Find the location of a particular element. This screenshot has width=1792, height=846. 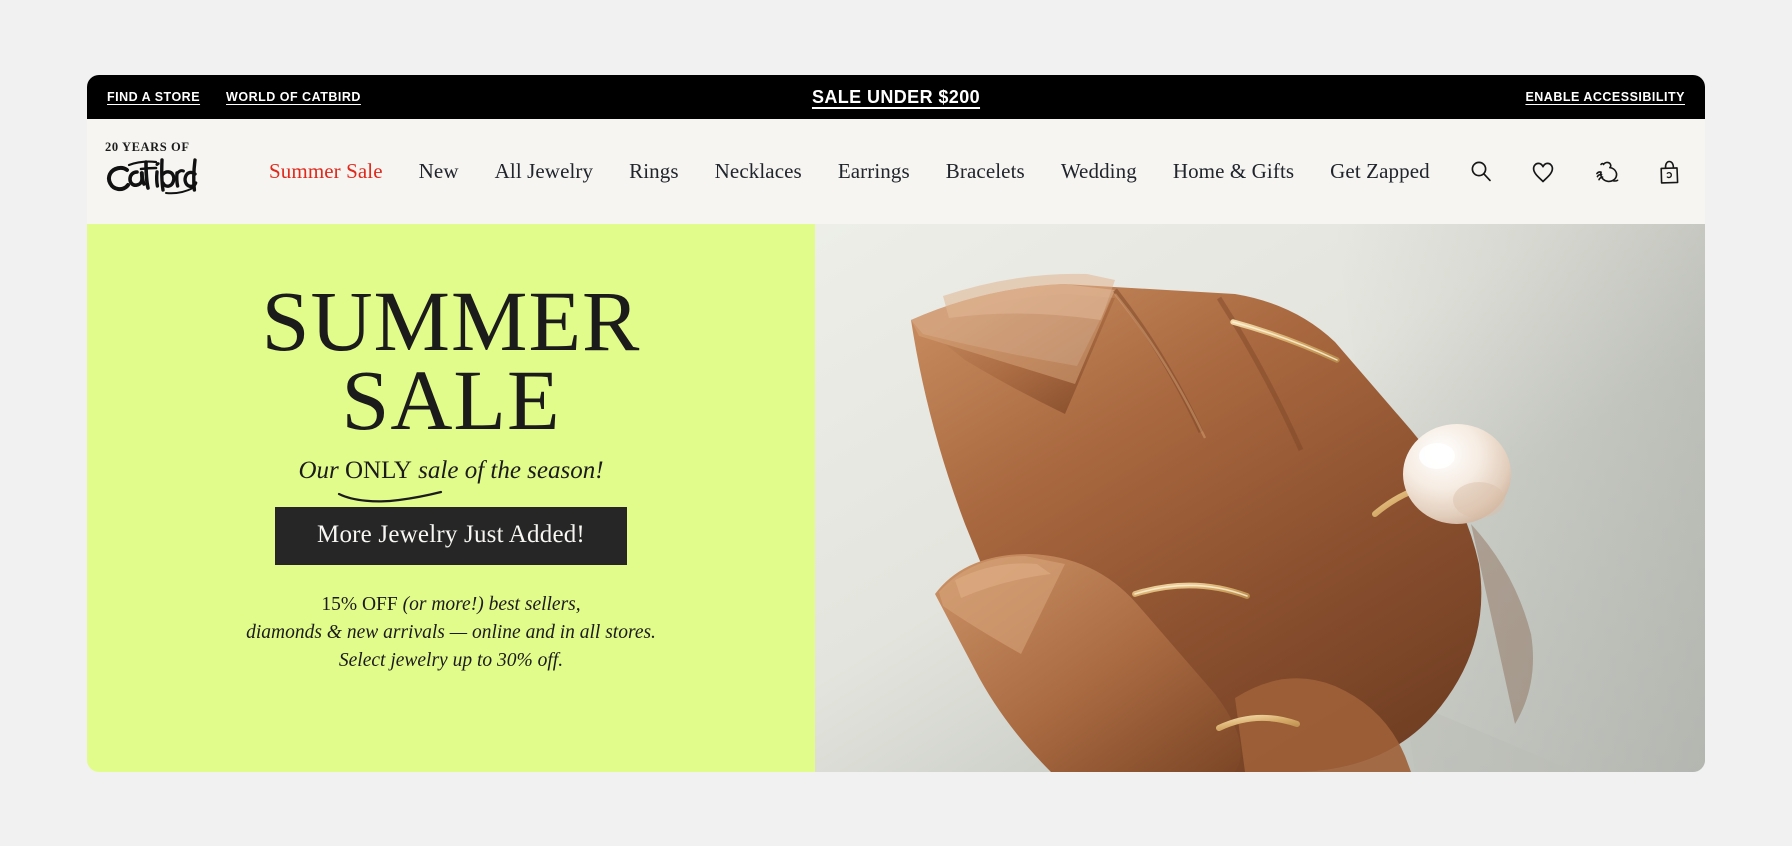

world-of-catbird-link: WORLD OF CATBIRD is located at coordinates (293, 97).